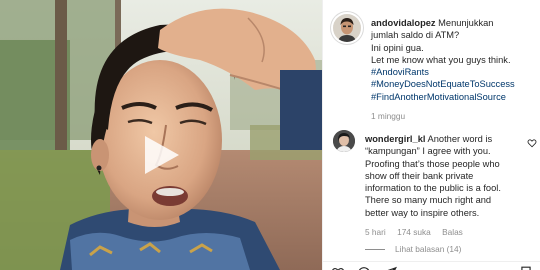  I want to click on comment-likes: 174 suka, so click(414, 232).